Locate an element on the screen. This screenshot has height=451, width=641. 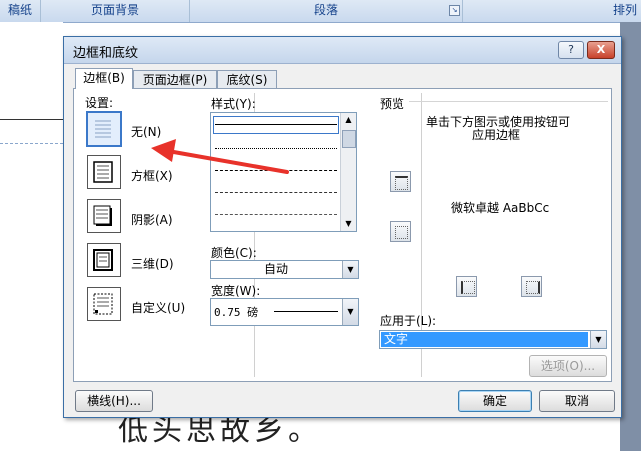
color-select: 自动 ▼ is located at coordinates (284, 269).